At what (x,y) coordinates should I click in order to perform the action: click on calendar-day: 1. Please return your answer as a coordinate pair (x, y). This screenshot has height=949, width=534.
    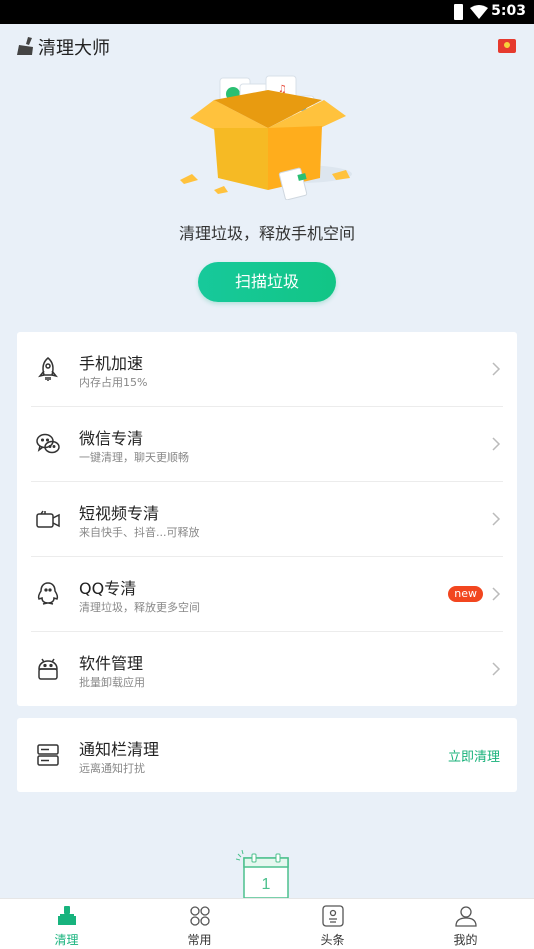
    Looking at the image, I should click on (266, 884).